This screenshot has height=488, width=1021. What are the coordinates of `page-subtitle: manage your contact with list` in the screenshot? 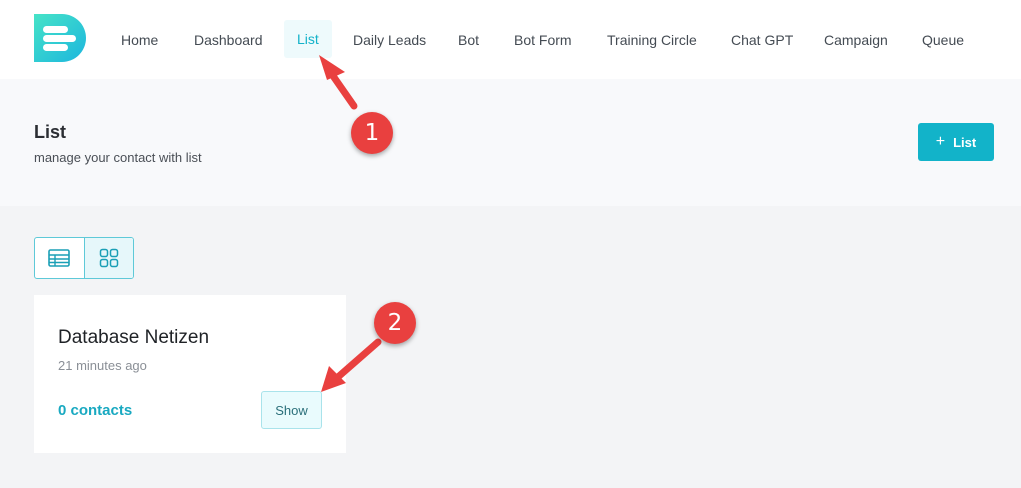 It's located at (118, 157).